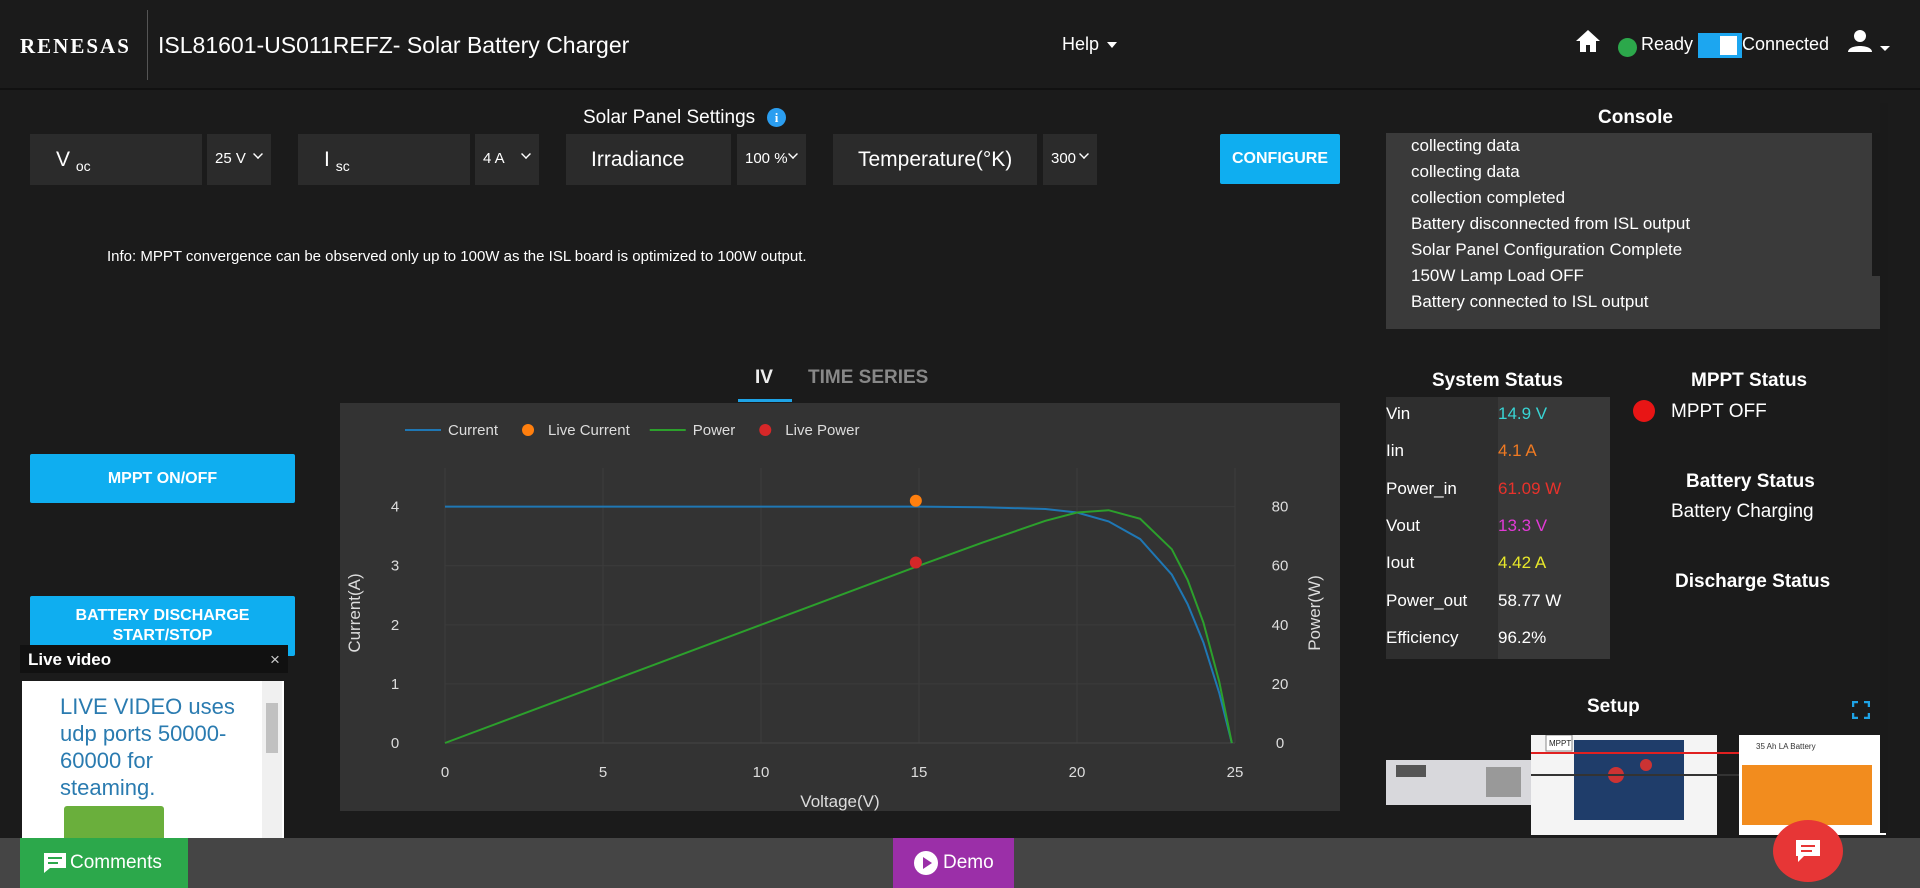  Describe the element at coordinates (1280, 684) in the screenshot. I see `y2-tick-label: 20` at that location.